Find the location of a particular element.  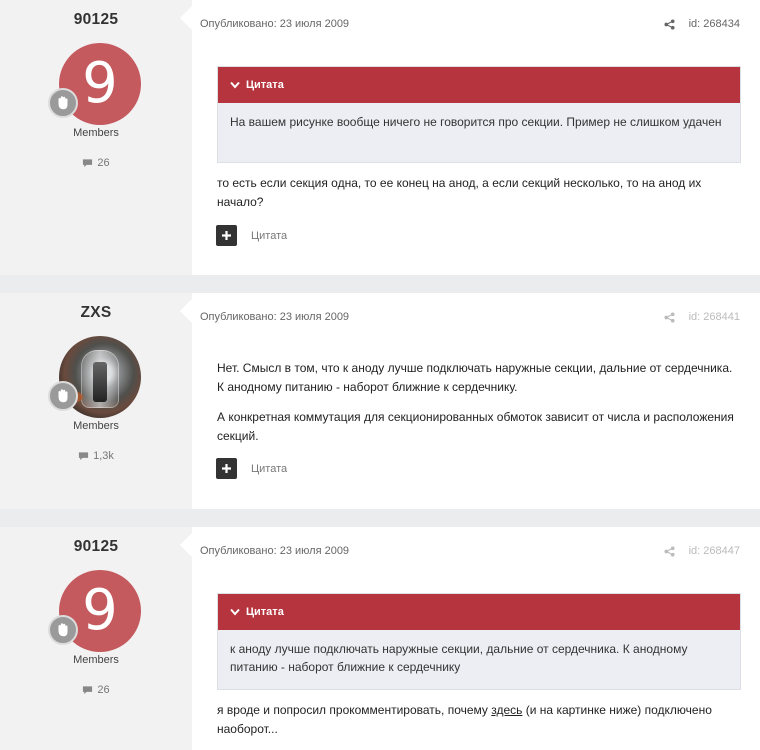

post-meta-right: id: 268441 is located at coordinates (702, 317).